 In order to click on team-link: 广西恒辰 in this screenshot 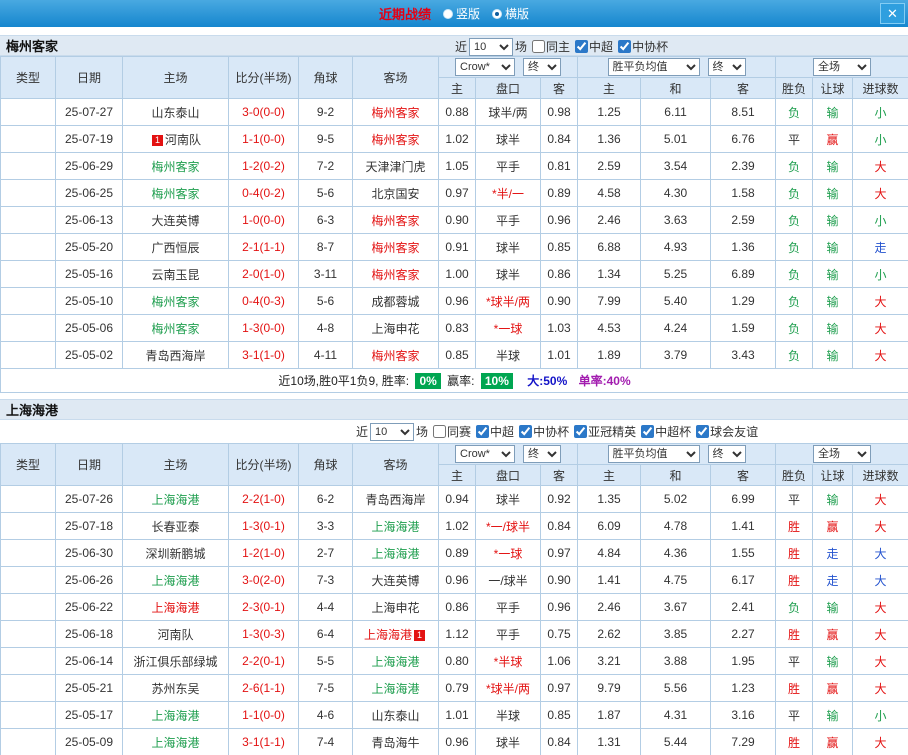, I will do `click(175, 248)`.